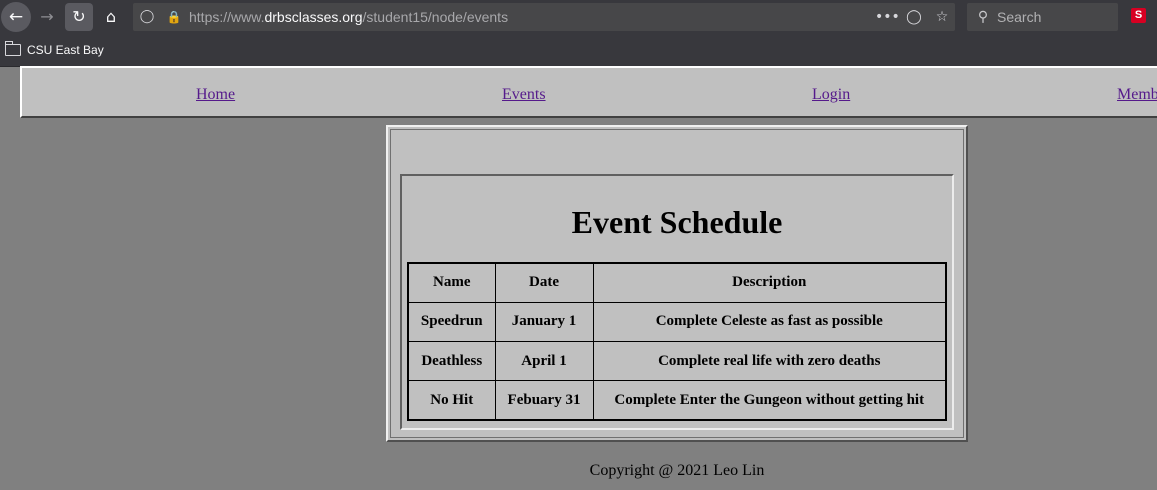 The height and width of the screenshot is (490, 1157). Describe the element at coordinates (111, 17) in the screenshot. I see `home-icon: ⌂` at that location.